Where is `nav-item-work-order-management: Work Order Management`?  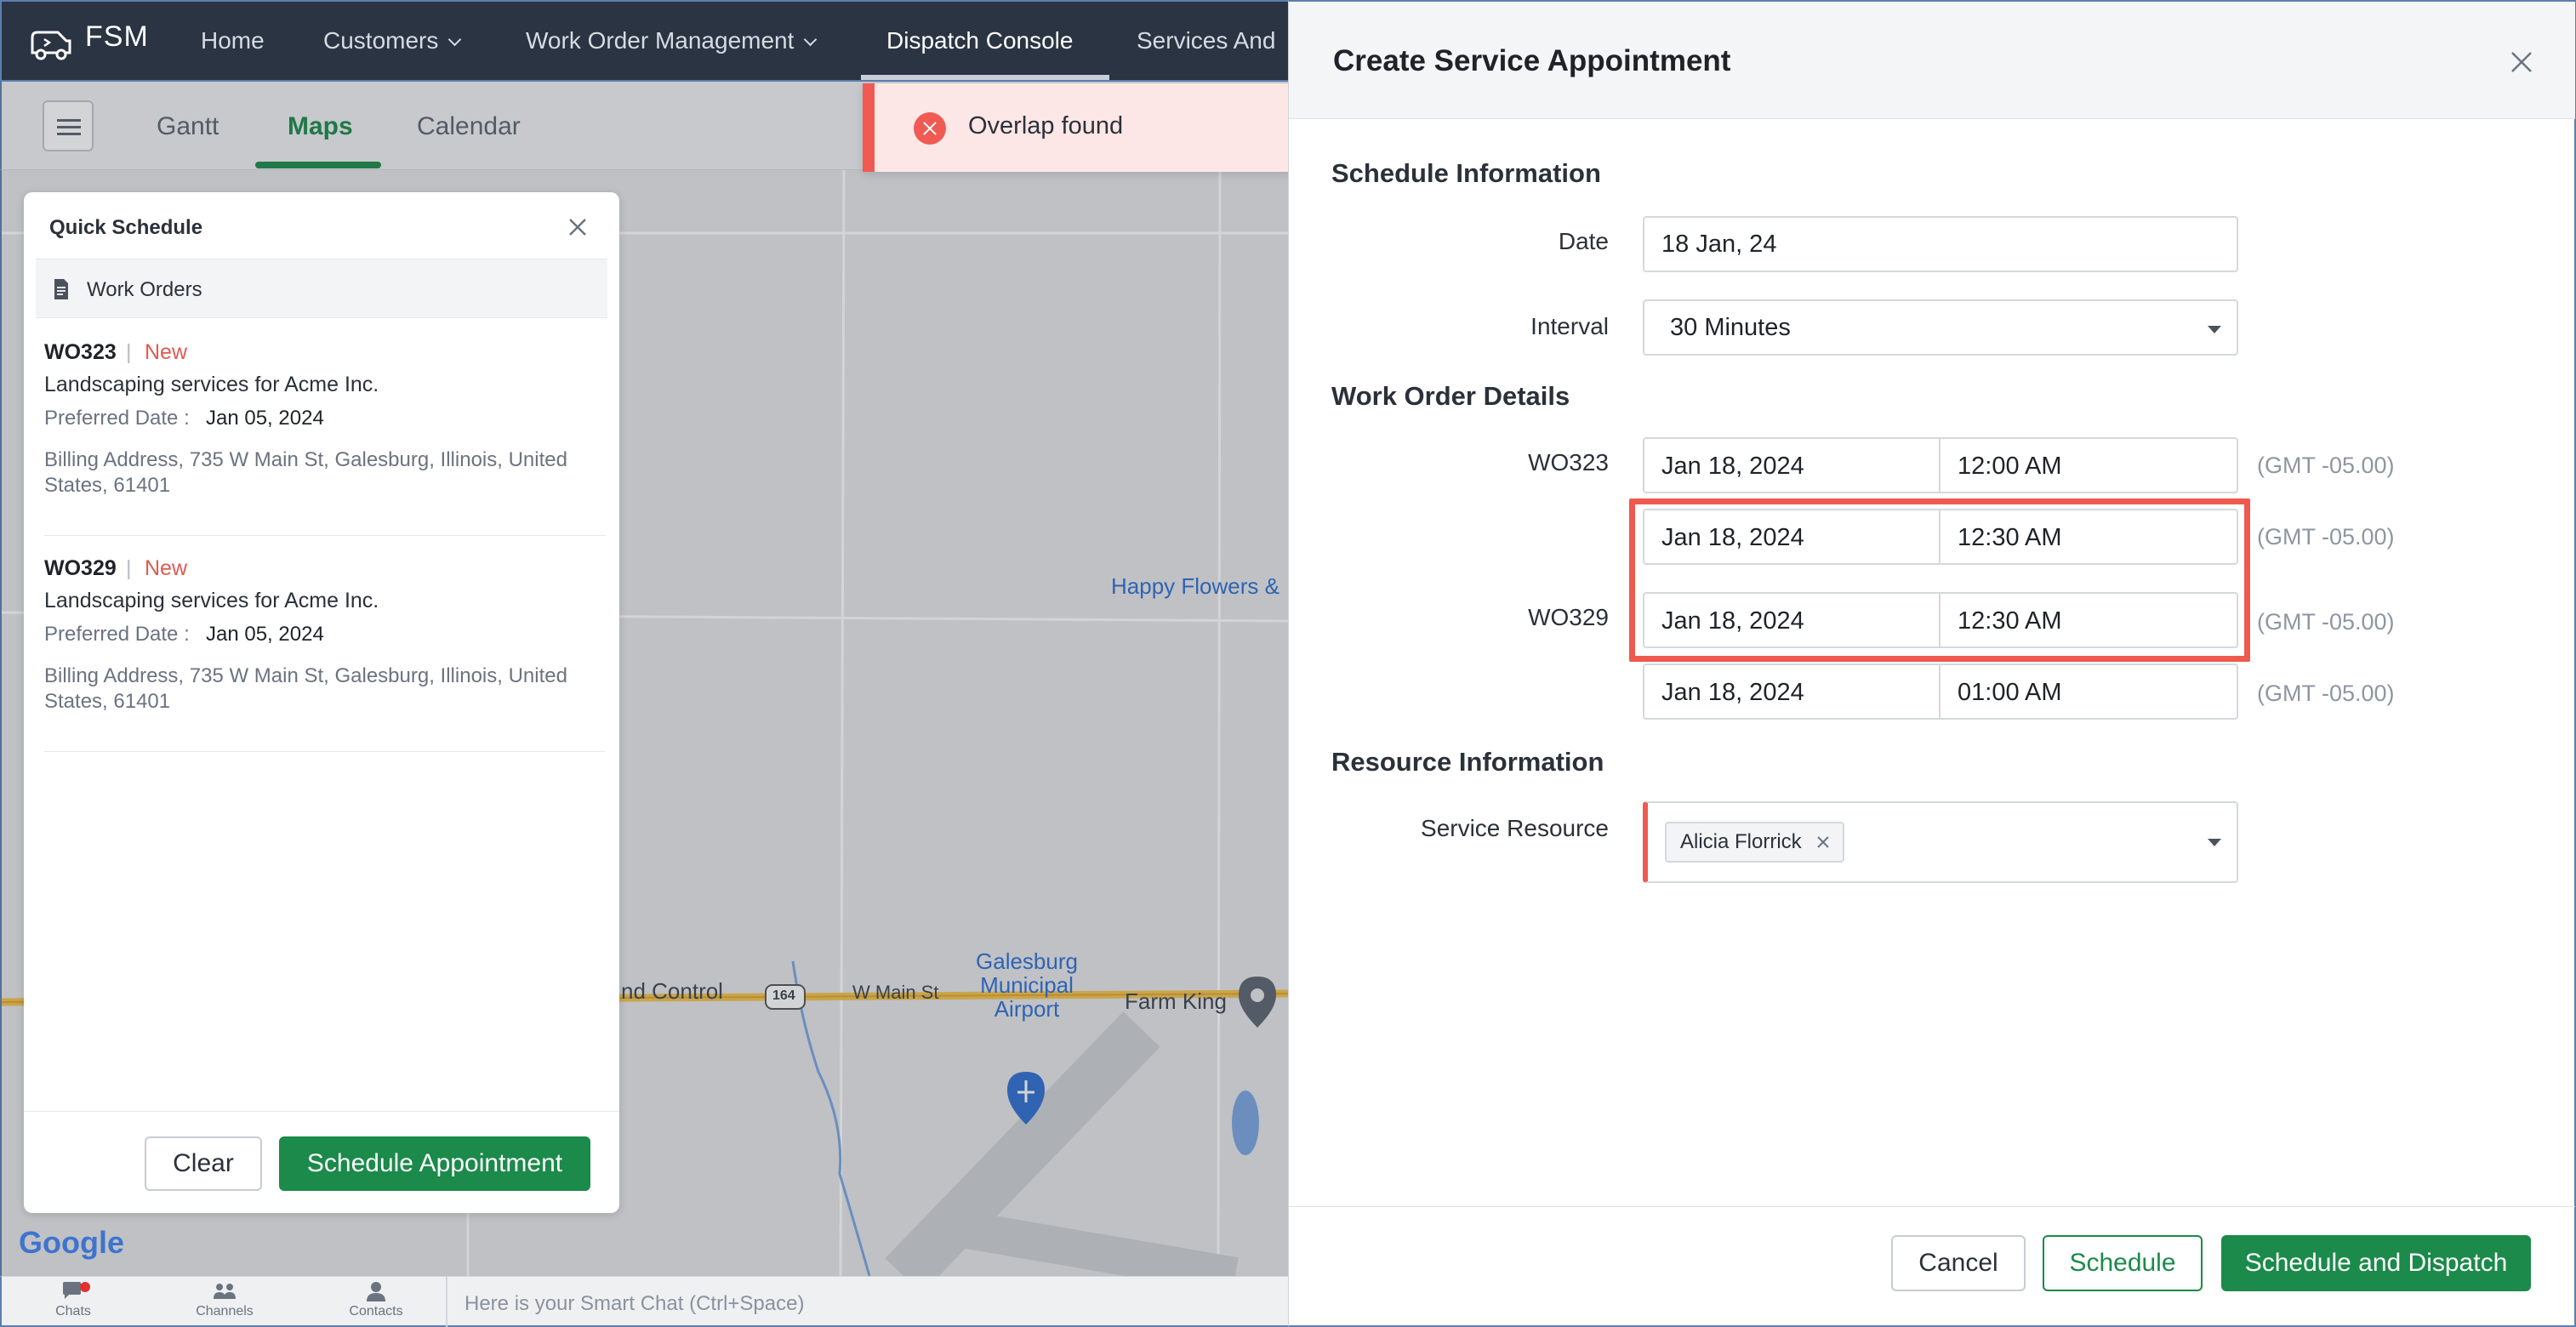 nav-item-work-order-management: Work Order Management is located at coordinates (672, 40).